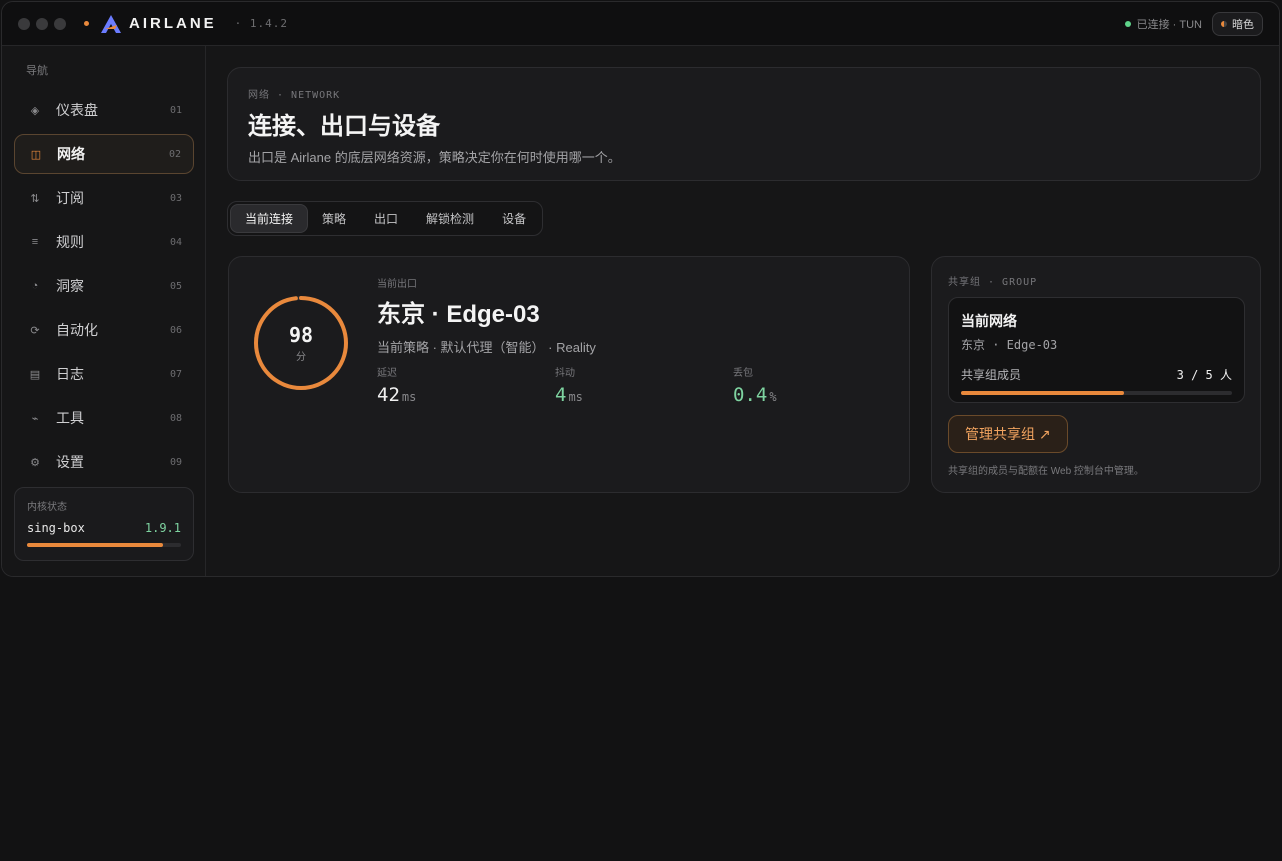  Describe the element at coordinates (104, 242) in the screenshot. I see `sidebar-item-4: ≡ 规则 04` at that location.